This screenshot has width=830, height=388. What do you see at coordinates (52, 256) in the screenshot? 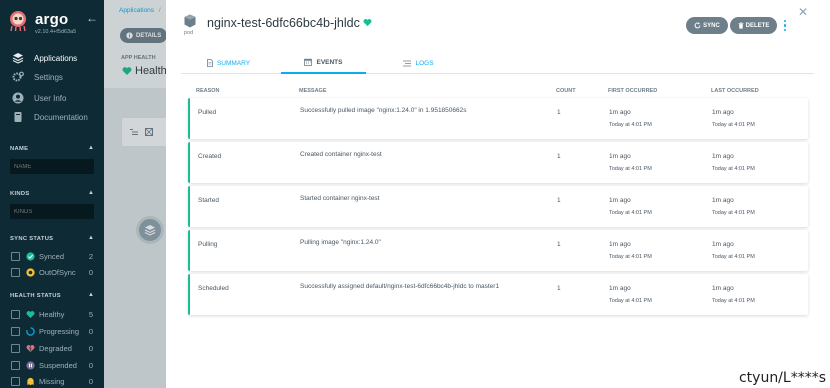
I see `filter-synced: Synced 2` at bounding box center [52, 256].